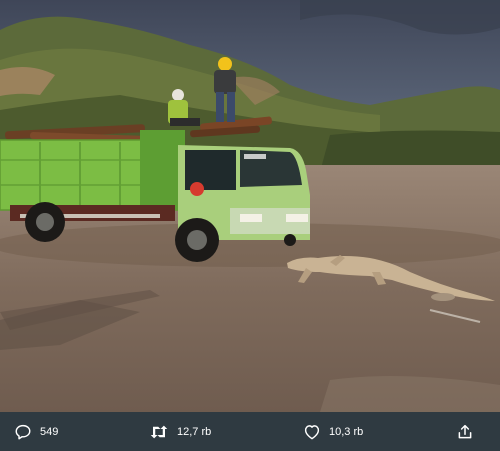  I want to click on share-icon, so click(465, 432).